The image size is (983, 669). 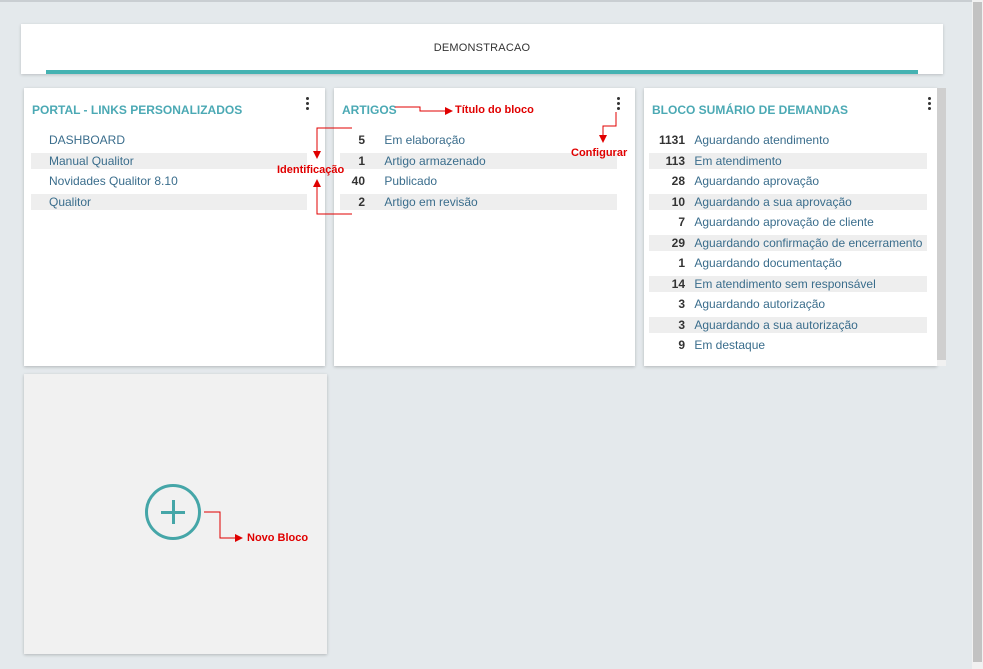 What do you see at coordinates (278, 538) in the screenshot?
I see `annotation-new-block: Novo Bloco` at bounding box center [278, 538].